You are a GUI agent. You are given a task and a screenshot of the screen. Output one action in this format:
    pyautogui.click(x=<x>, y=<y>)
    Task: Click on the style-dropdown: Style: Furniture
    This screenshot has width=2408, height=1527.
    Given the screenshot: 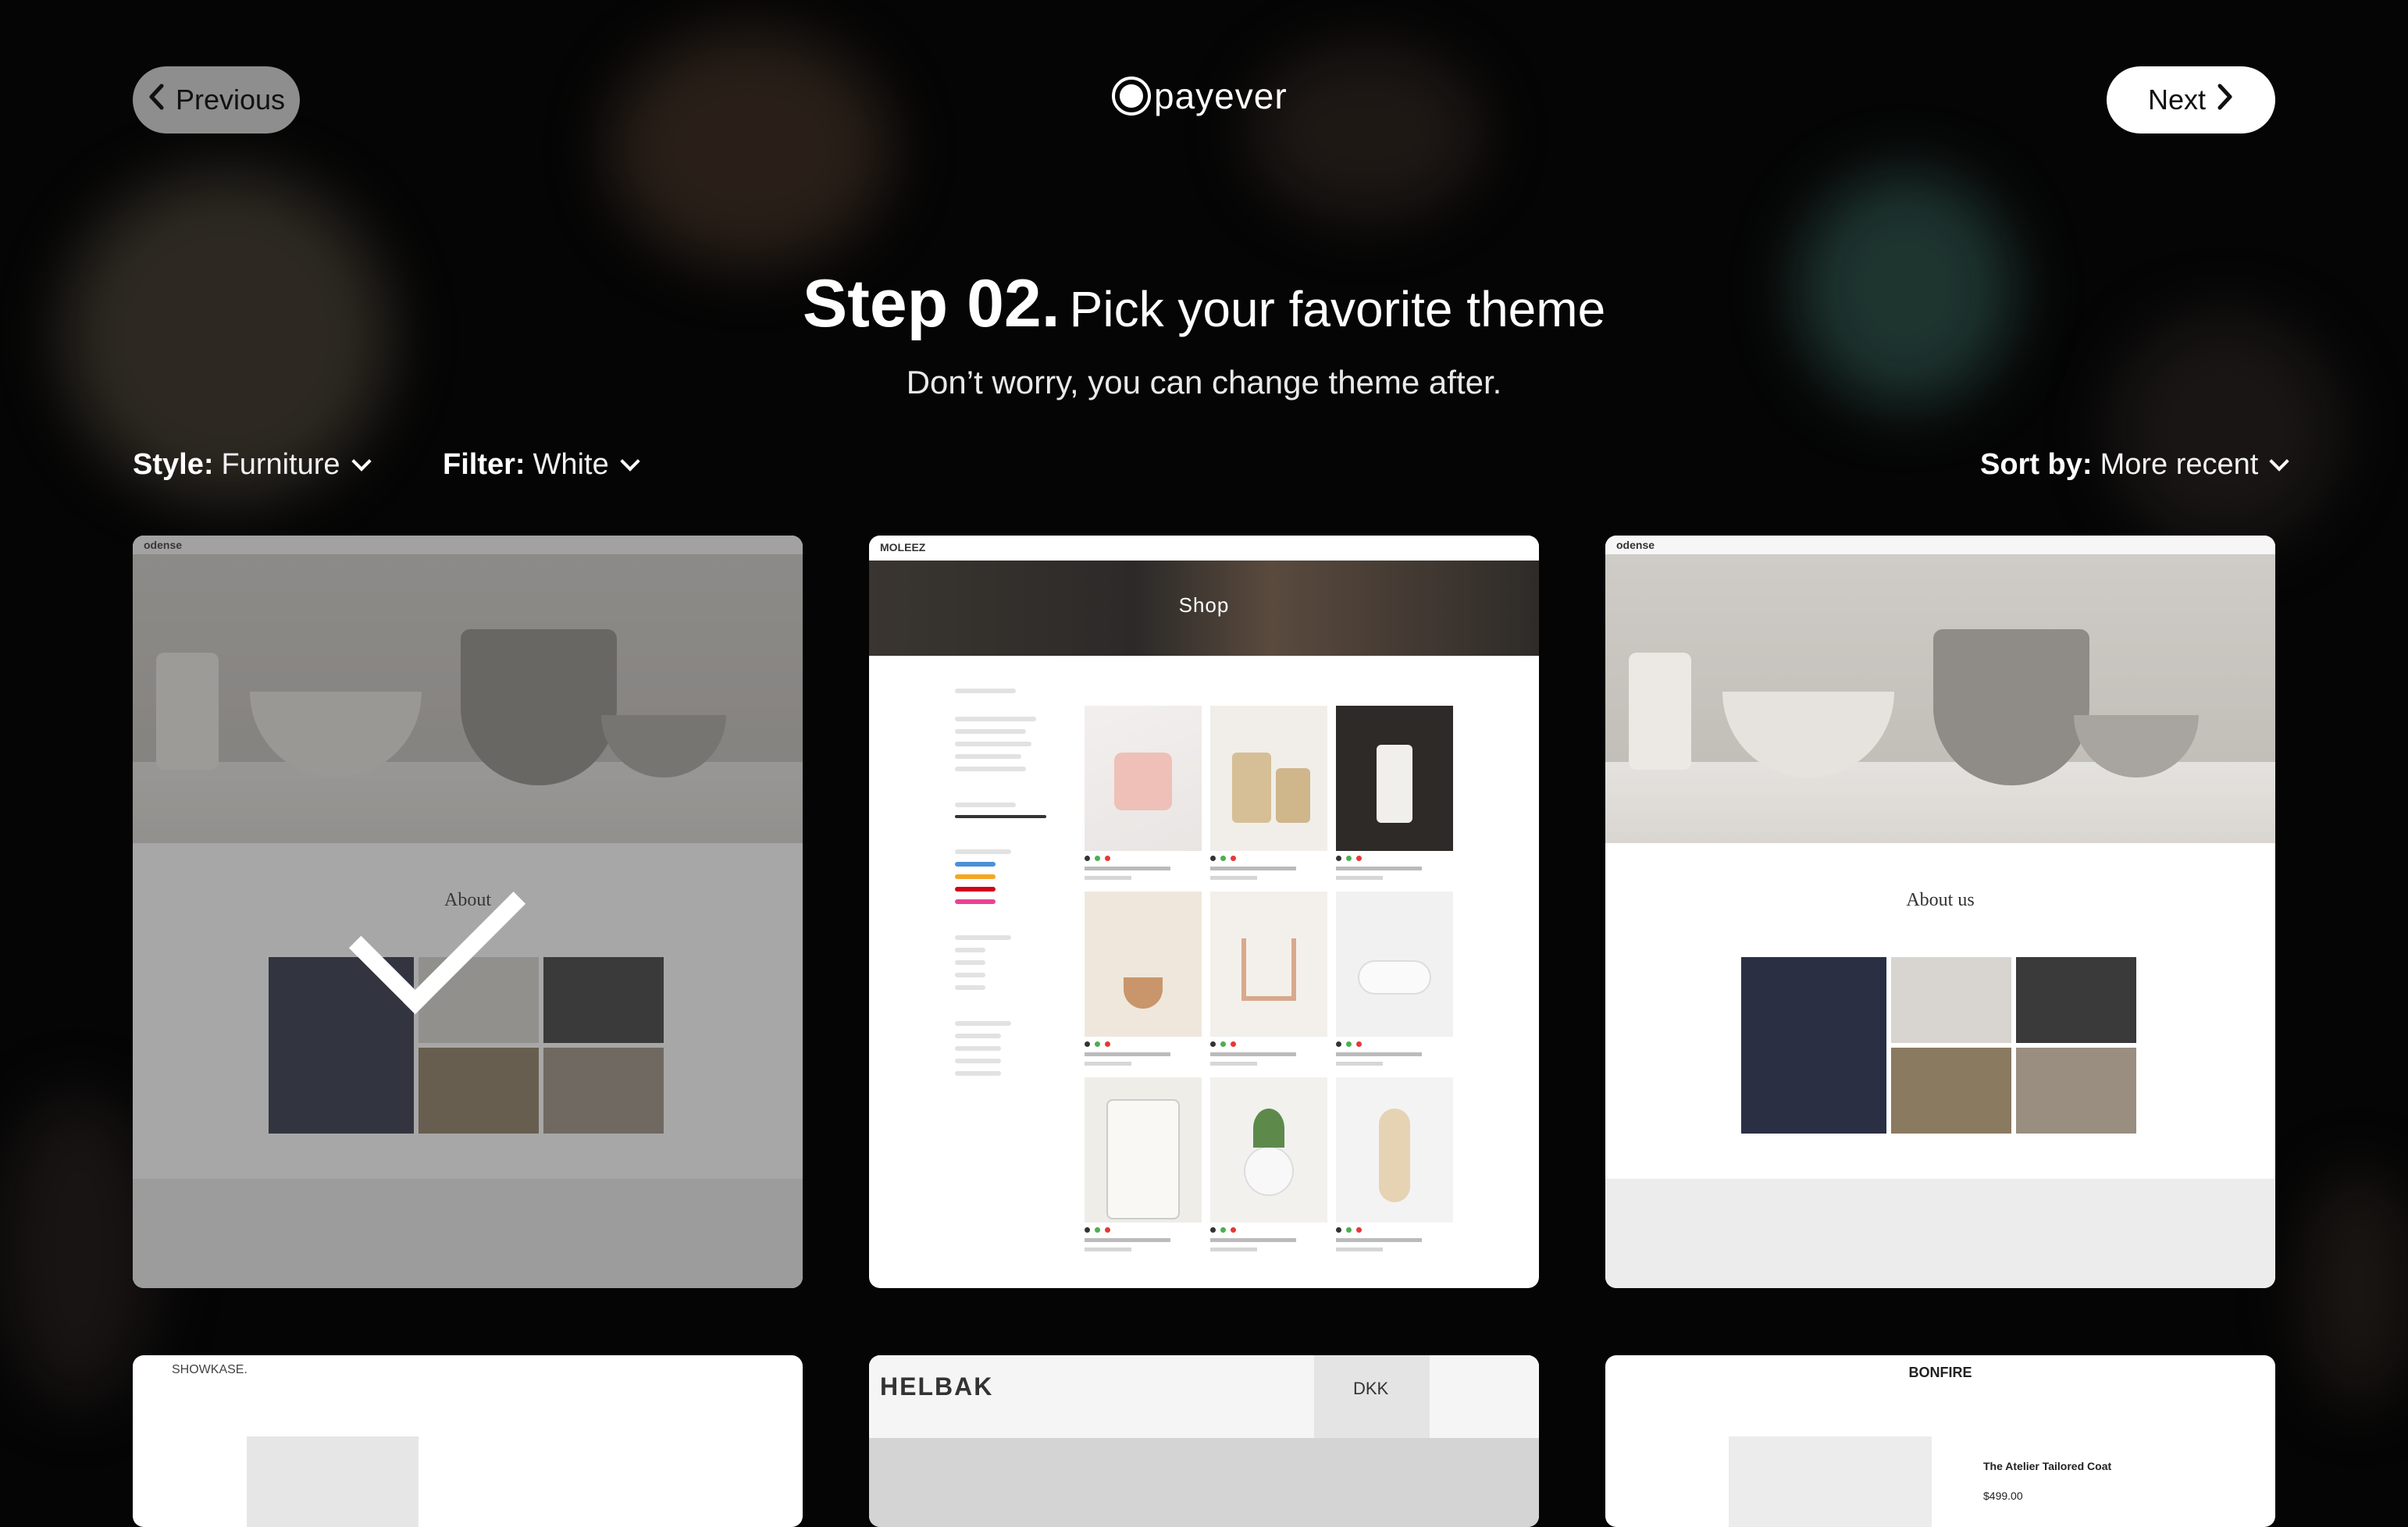 What is the action you would take?
    pyautogui.click(x=252, y=465)
    